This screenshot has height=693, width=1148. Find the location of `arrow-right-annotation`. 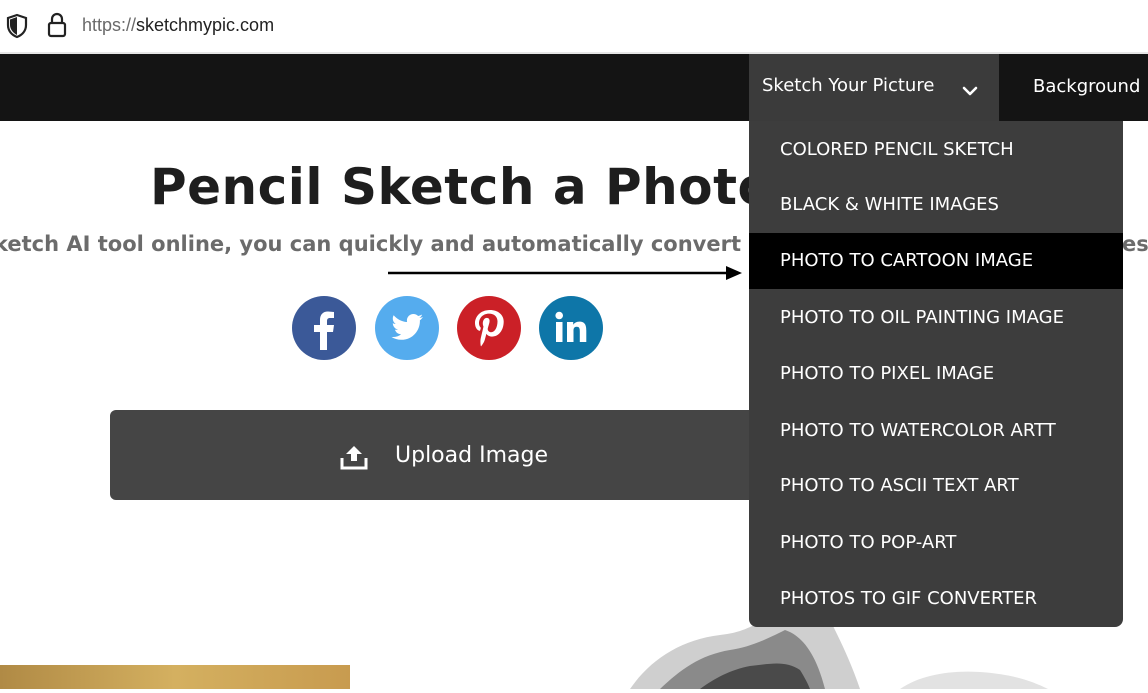

arrow-right-annotation is located at coordinates (566, 275).